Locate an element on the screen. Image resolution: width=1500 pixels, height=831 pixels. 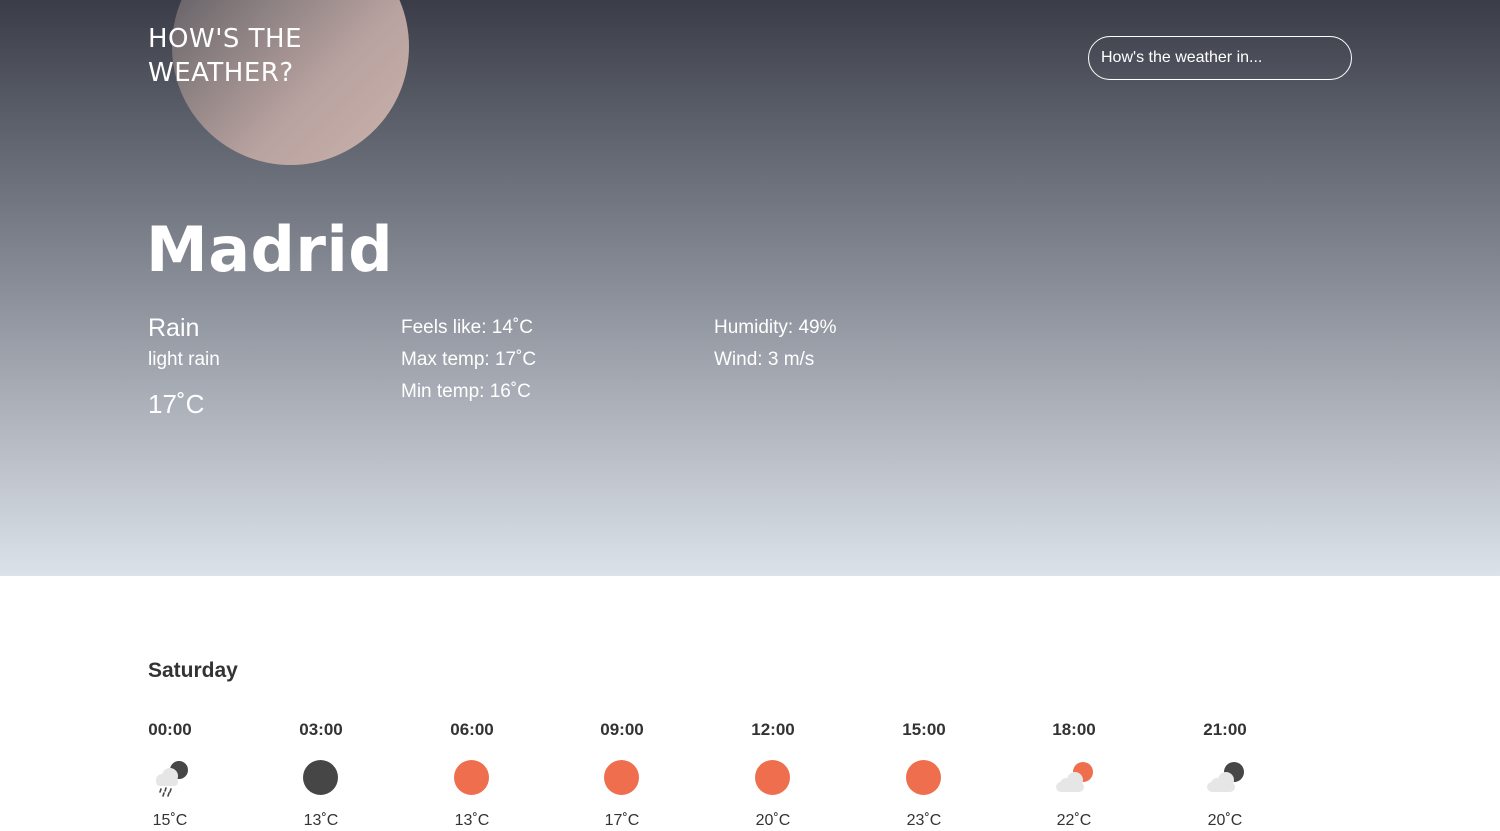
forecast-slot: 09:00 17˚C is located at coordinates (622, 774).